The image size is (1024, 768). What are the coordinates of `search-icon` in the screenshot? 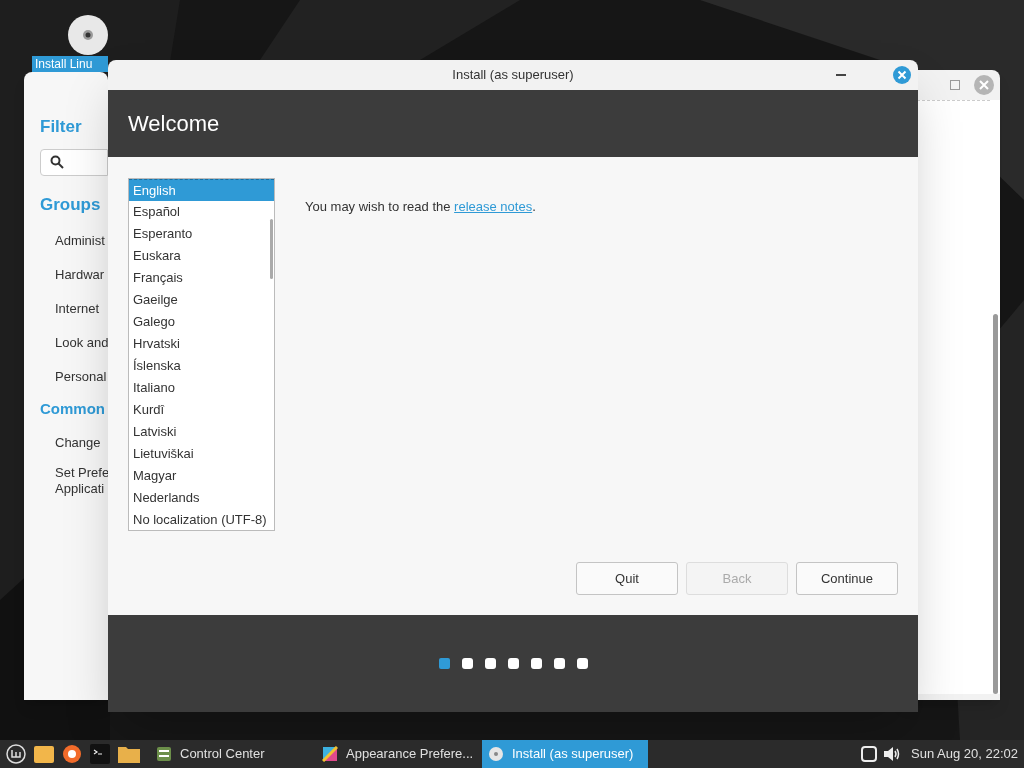 It's located at (57, 162).